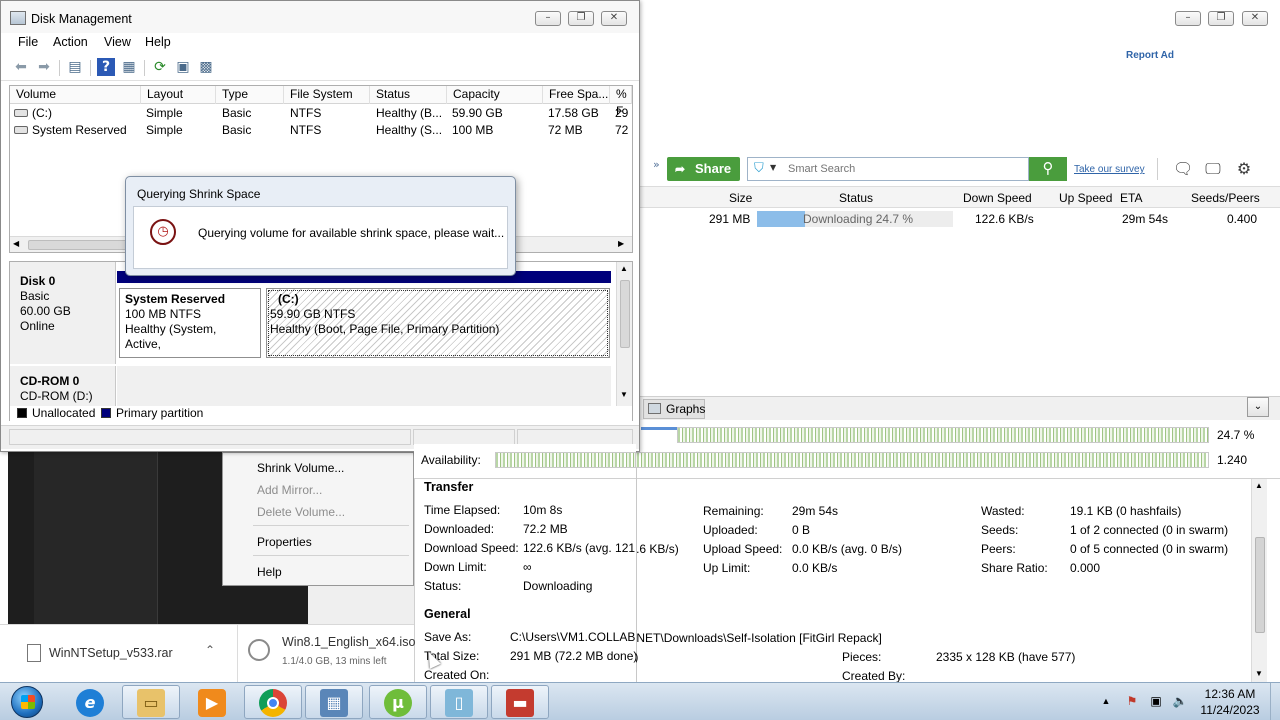 The width and height of the screenshot is (1280, 720). What do you see at coordinates (1230, 694) in the screenshot?
I see `clock-time: 12:36 AM` at bounding box center [1230, 694].